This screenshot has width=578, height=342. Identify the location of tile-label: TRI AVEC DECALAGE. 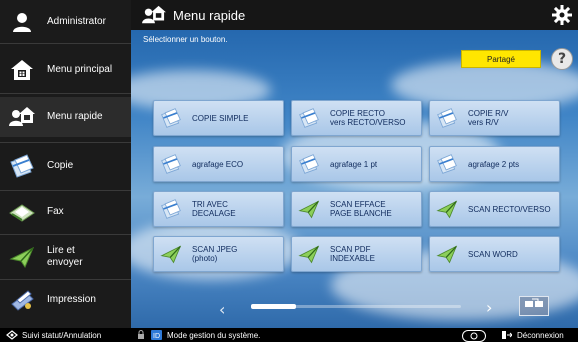
(214, 209).